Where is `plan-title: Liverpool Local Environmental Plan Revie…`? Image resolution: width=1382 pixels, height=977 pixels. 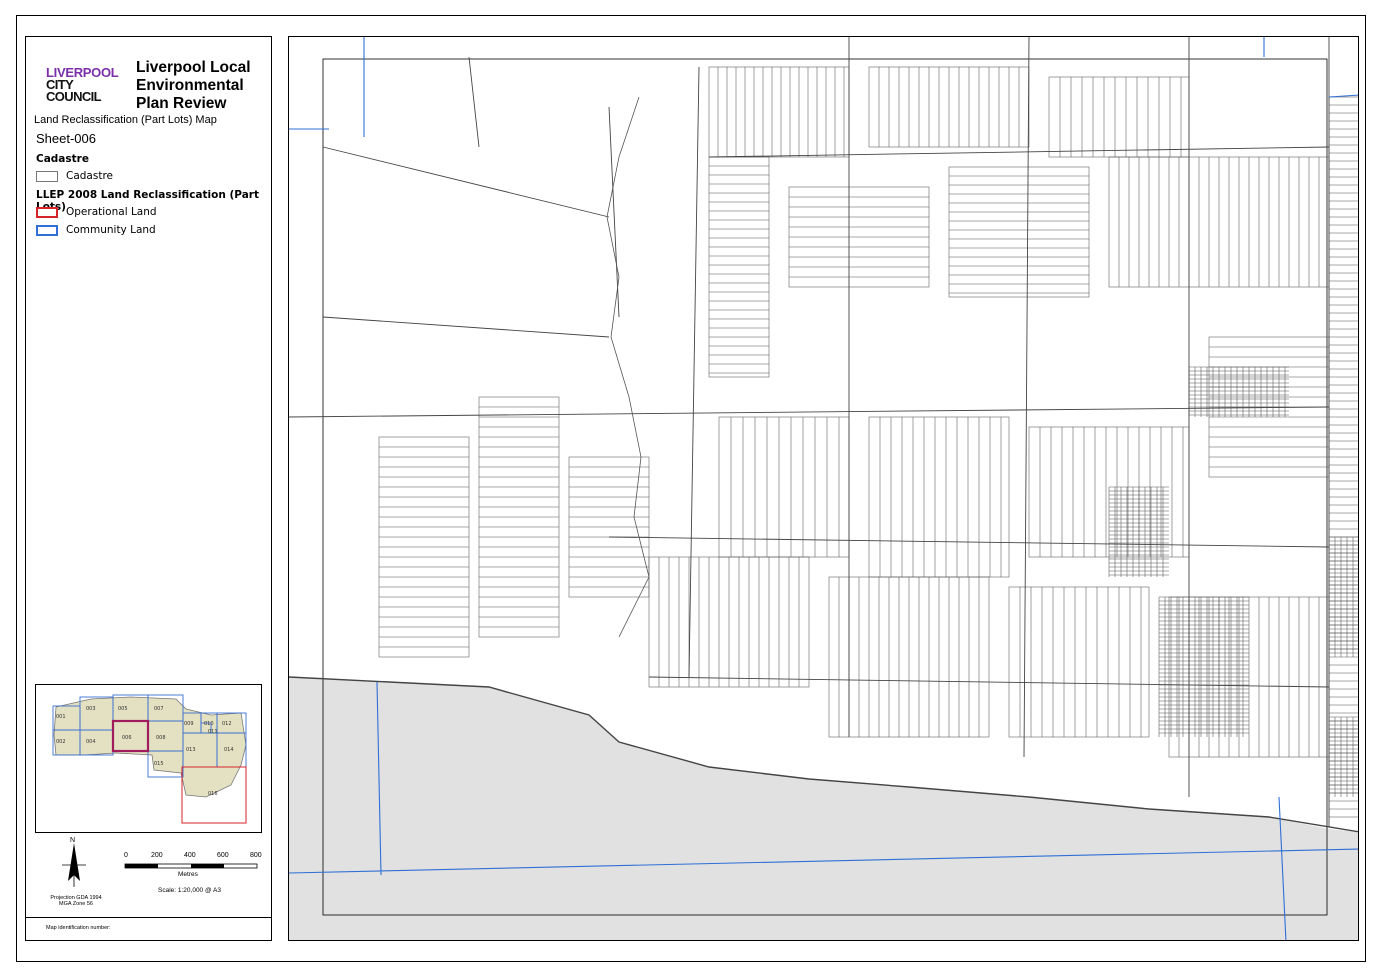 plan-title: Liverpool Local Environmental Plan Revie… is located at coordinates (193, 85).